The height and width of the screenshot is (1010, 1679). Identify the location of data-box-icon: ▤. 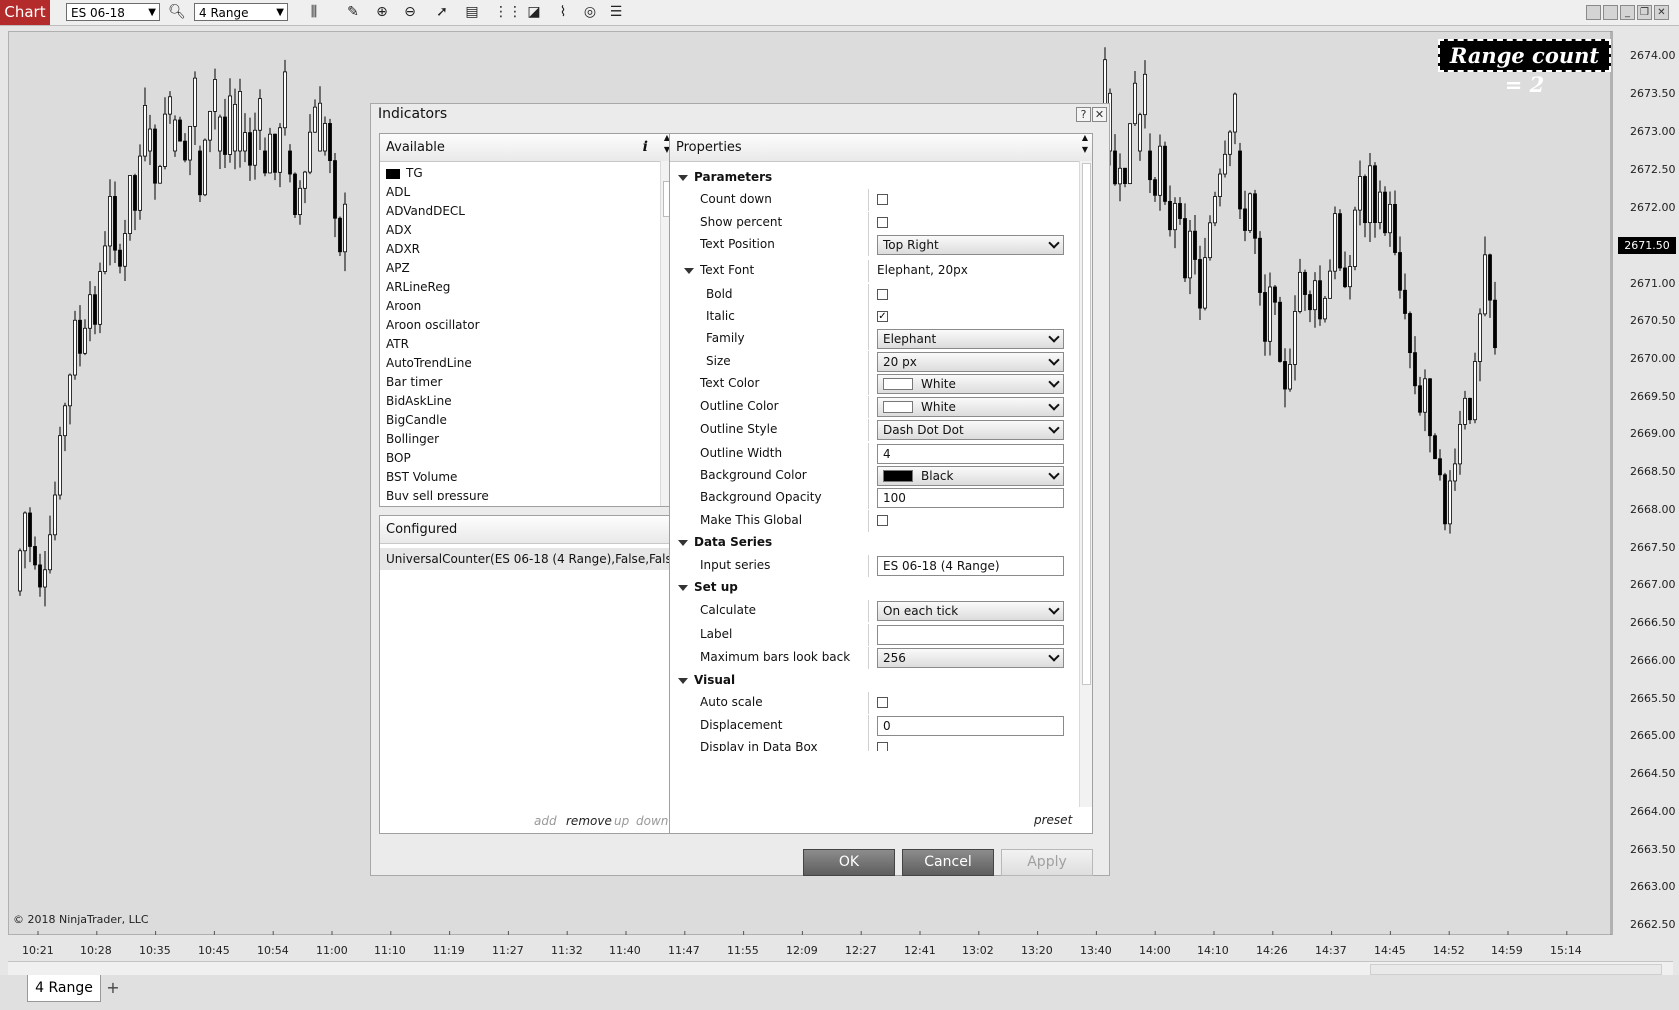
(472, 12).